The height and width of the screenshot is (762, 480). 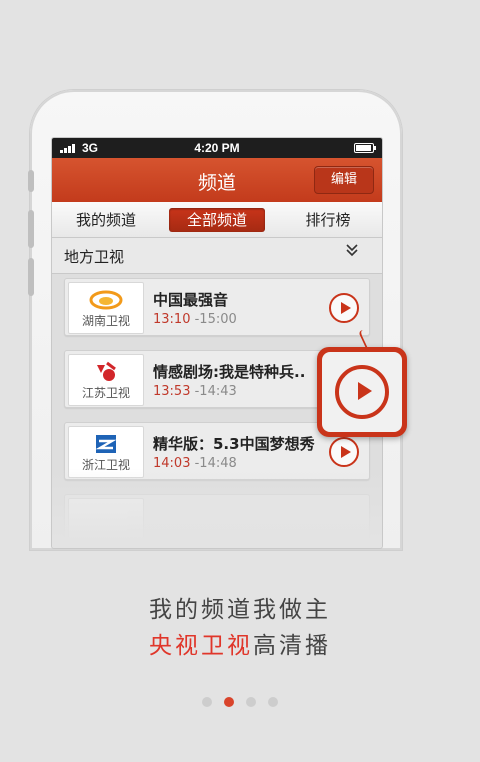 I want to click on fade-overlay, so click(x=217, y=508).